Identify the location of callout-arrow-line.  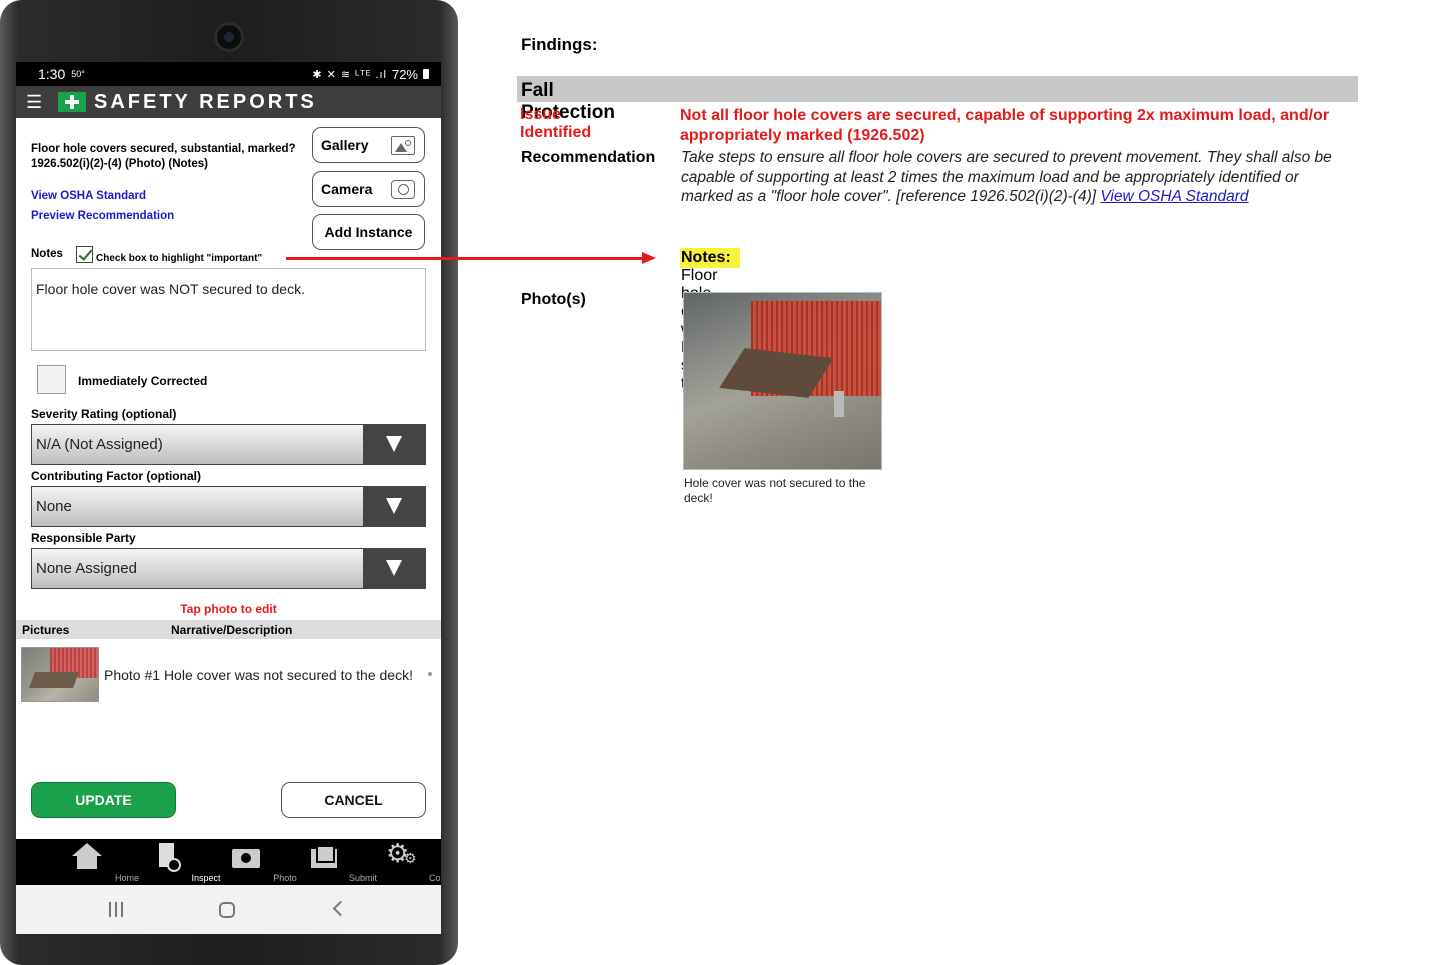
(465, 258).